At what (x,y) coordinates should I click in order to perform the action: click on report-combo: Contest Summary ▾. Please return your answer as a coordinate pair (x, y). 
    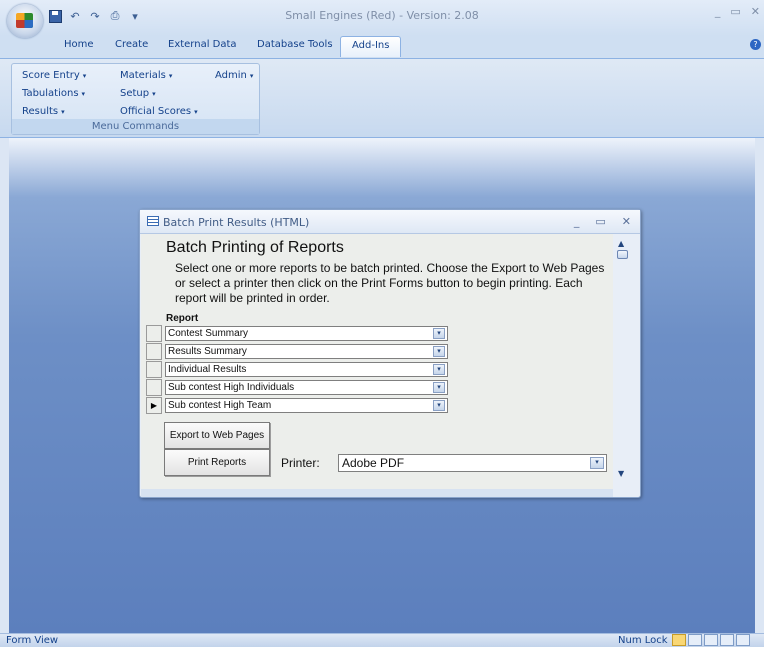
    Looking at the image, I should click on (306, 333).